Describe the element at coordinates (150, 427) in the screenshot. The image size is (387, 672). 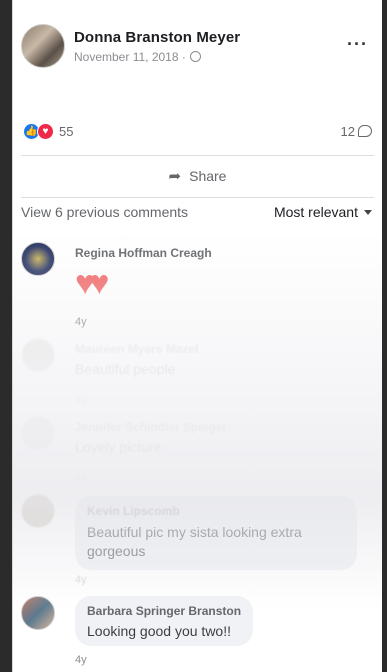
I see `commenter-name: Jennifer Schindler Spiegel` at that location.